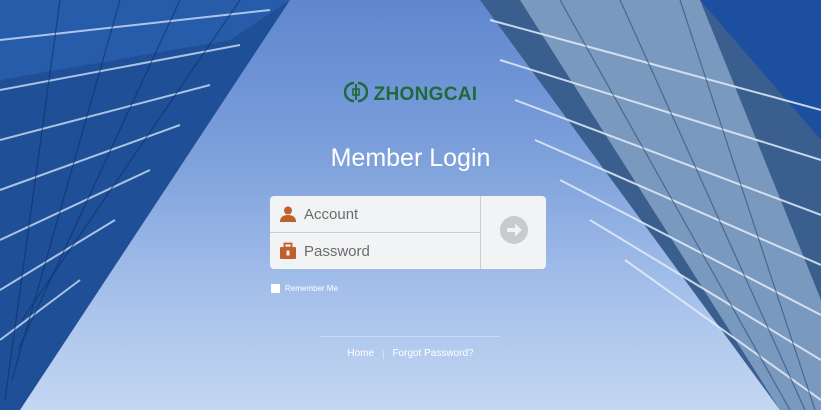 This screenshot has height=410, width=821. I want to click on brand-mark-icon, so click(355, 94).